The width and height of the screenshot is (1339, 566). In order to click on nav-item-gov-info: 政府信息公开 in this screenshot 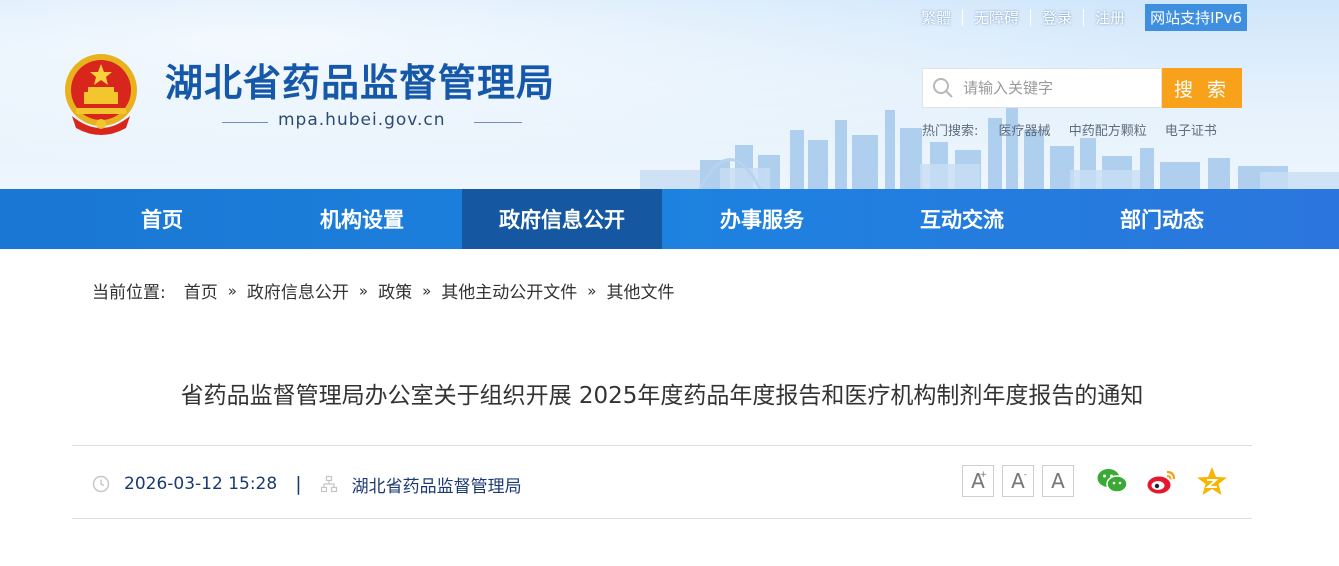, I will do `click(562, 219)`.